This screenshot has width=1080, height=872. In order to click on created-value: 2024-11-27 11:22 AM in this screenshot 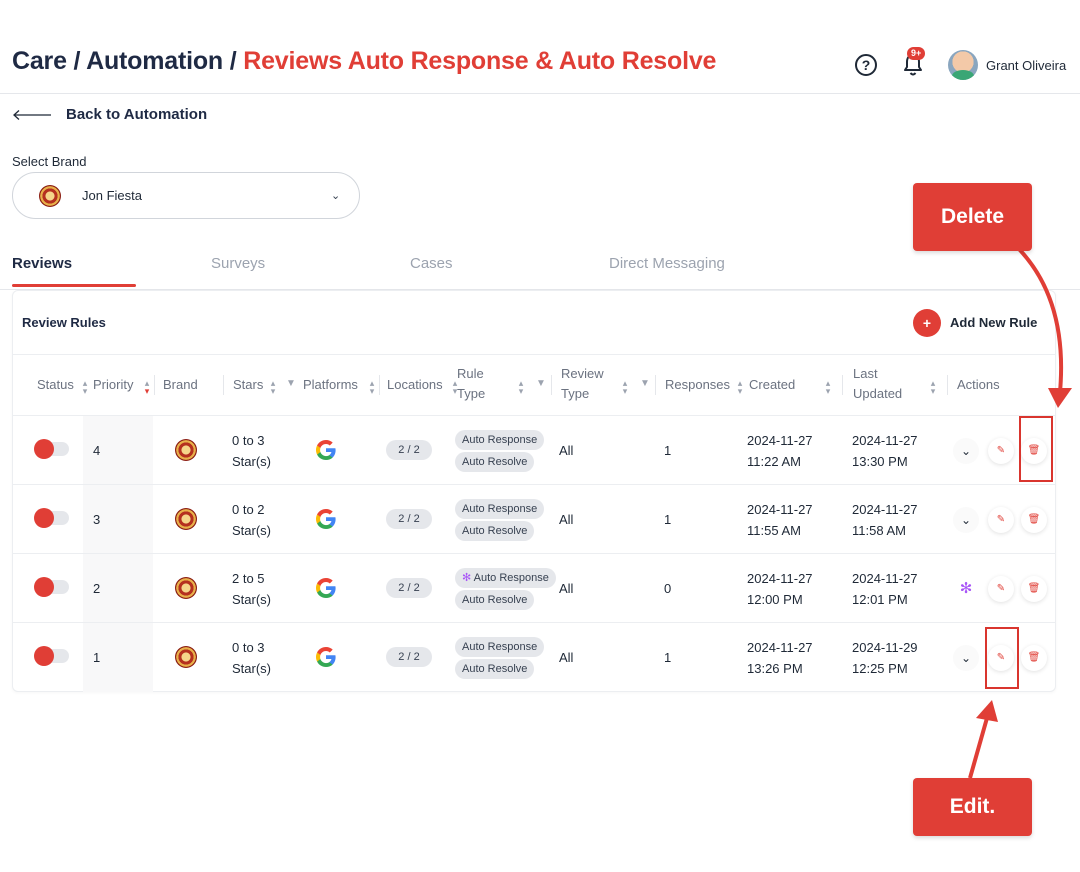, I will do `click(780, 451)`.